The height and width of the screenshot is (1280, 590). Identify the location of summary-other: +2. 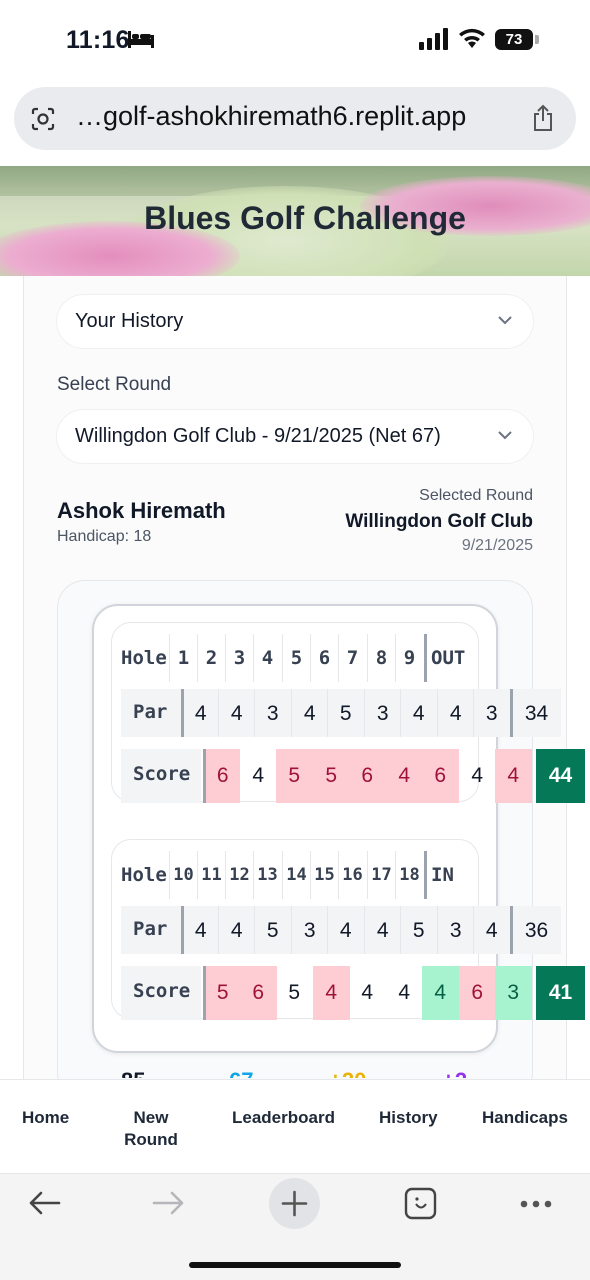
(454, 1073).